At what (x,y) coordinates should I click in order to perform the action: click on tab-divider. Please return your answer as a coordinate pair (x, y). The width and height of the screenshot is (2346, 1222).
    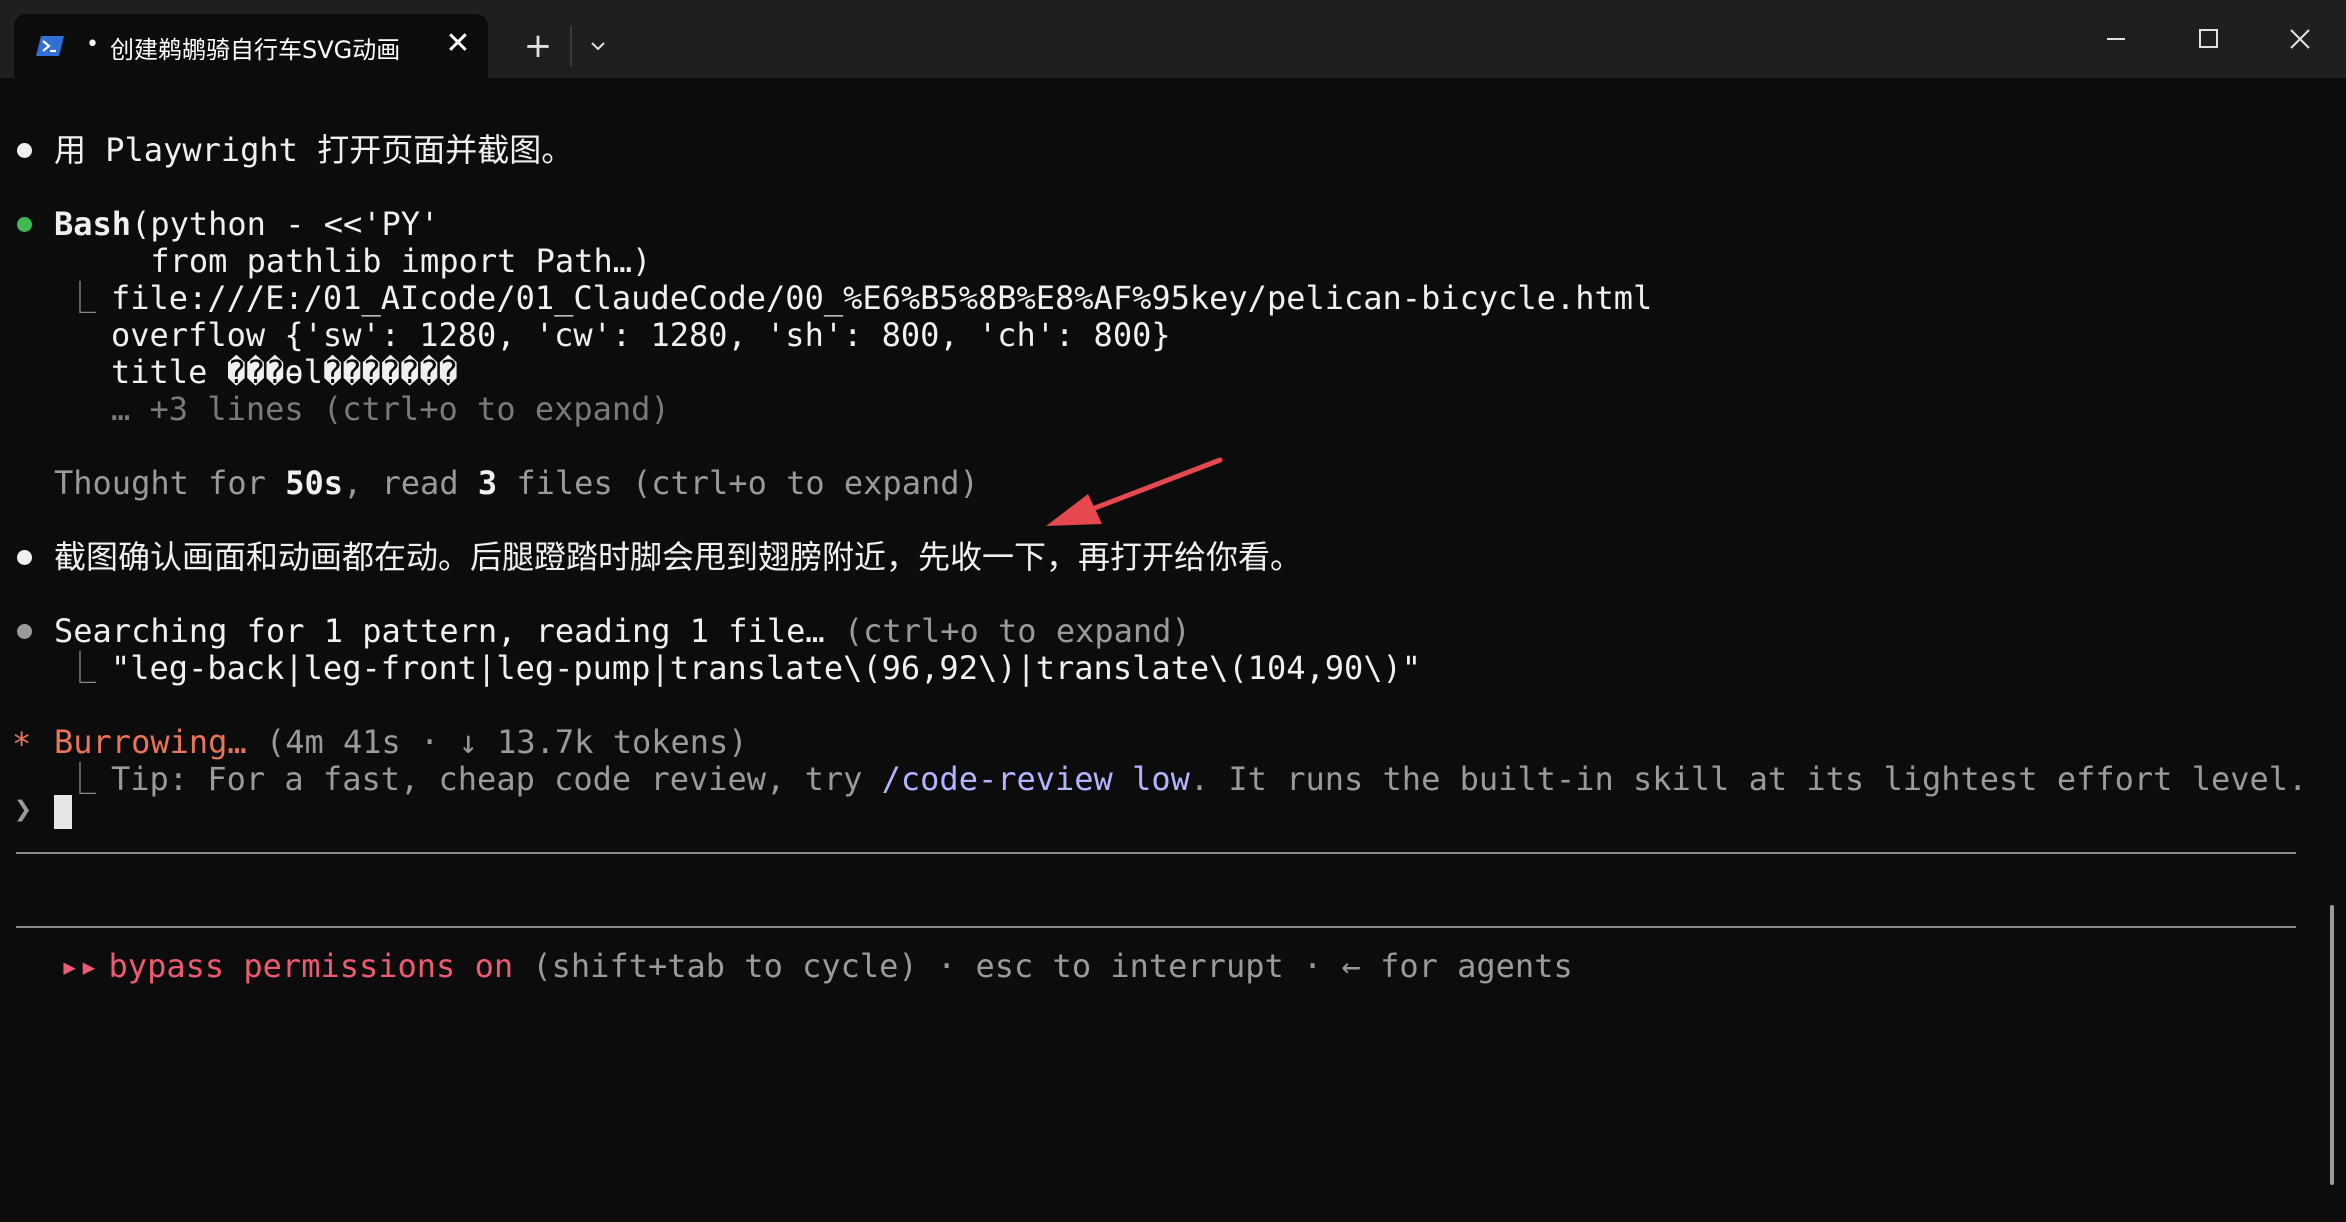
    Looking at the image, I should click on (571, 46).